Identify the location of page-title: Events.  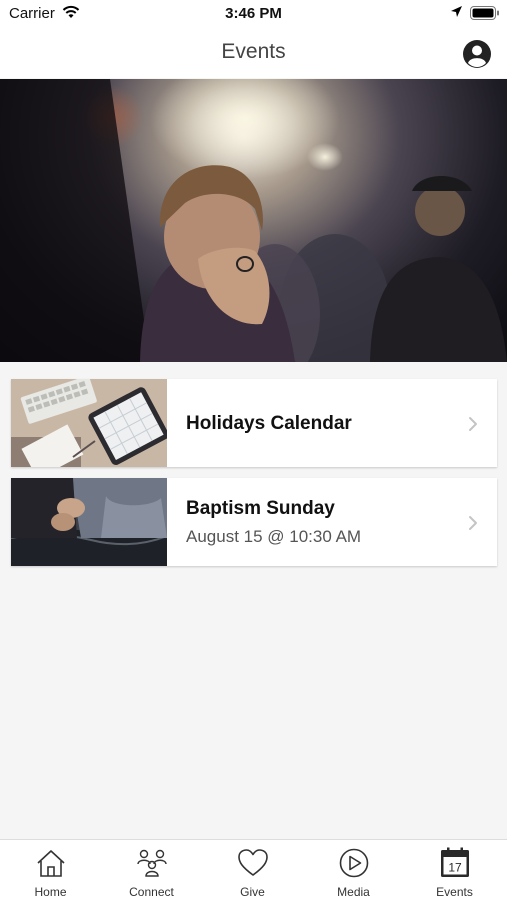
(253, 51).